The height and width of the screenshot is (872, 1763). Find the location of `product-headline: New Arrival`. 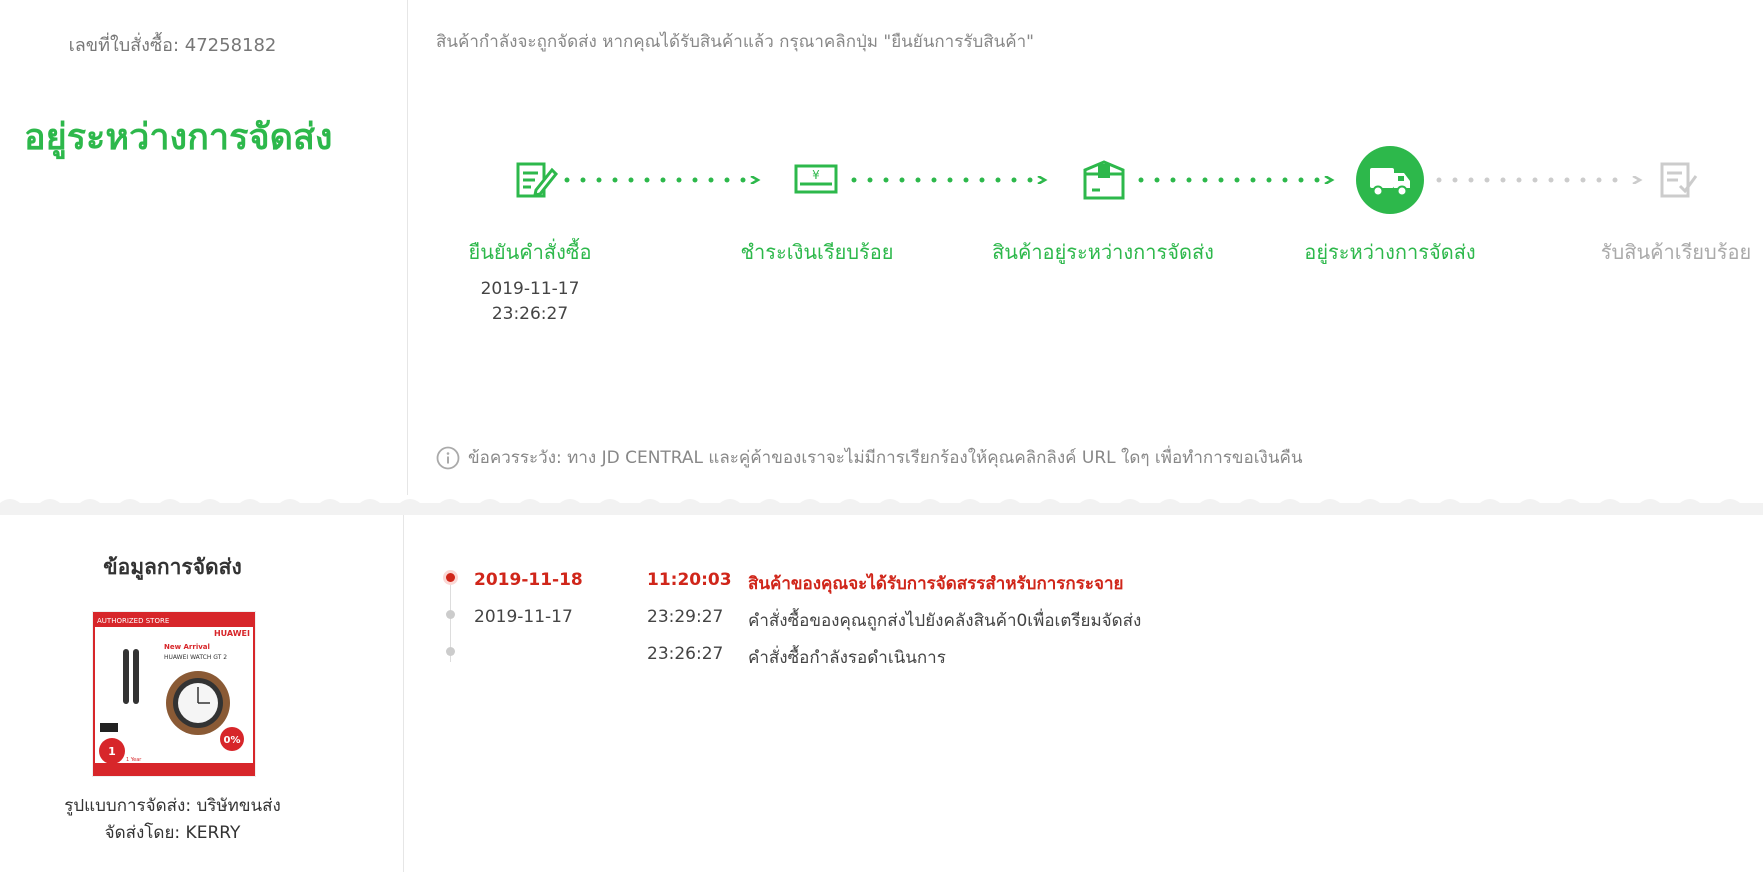

product-headline: New Arrival is located at coordinates (187, 647).